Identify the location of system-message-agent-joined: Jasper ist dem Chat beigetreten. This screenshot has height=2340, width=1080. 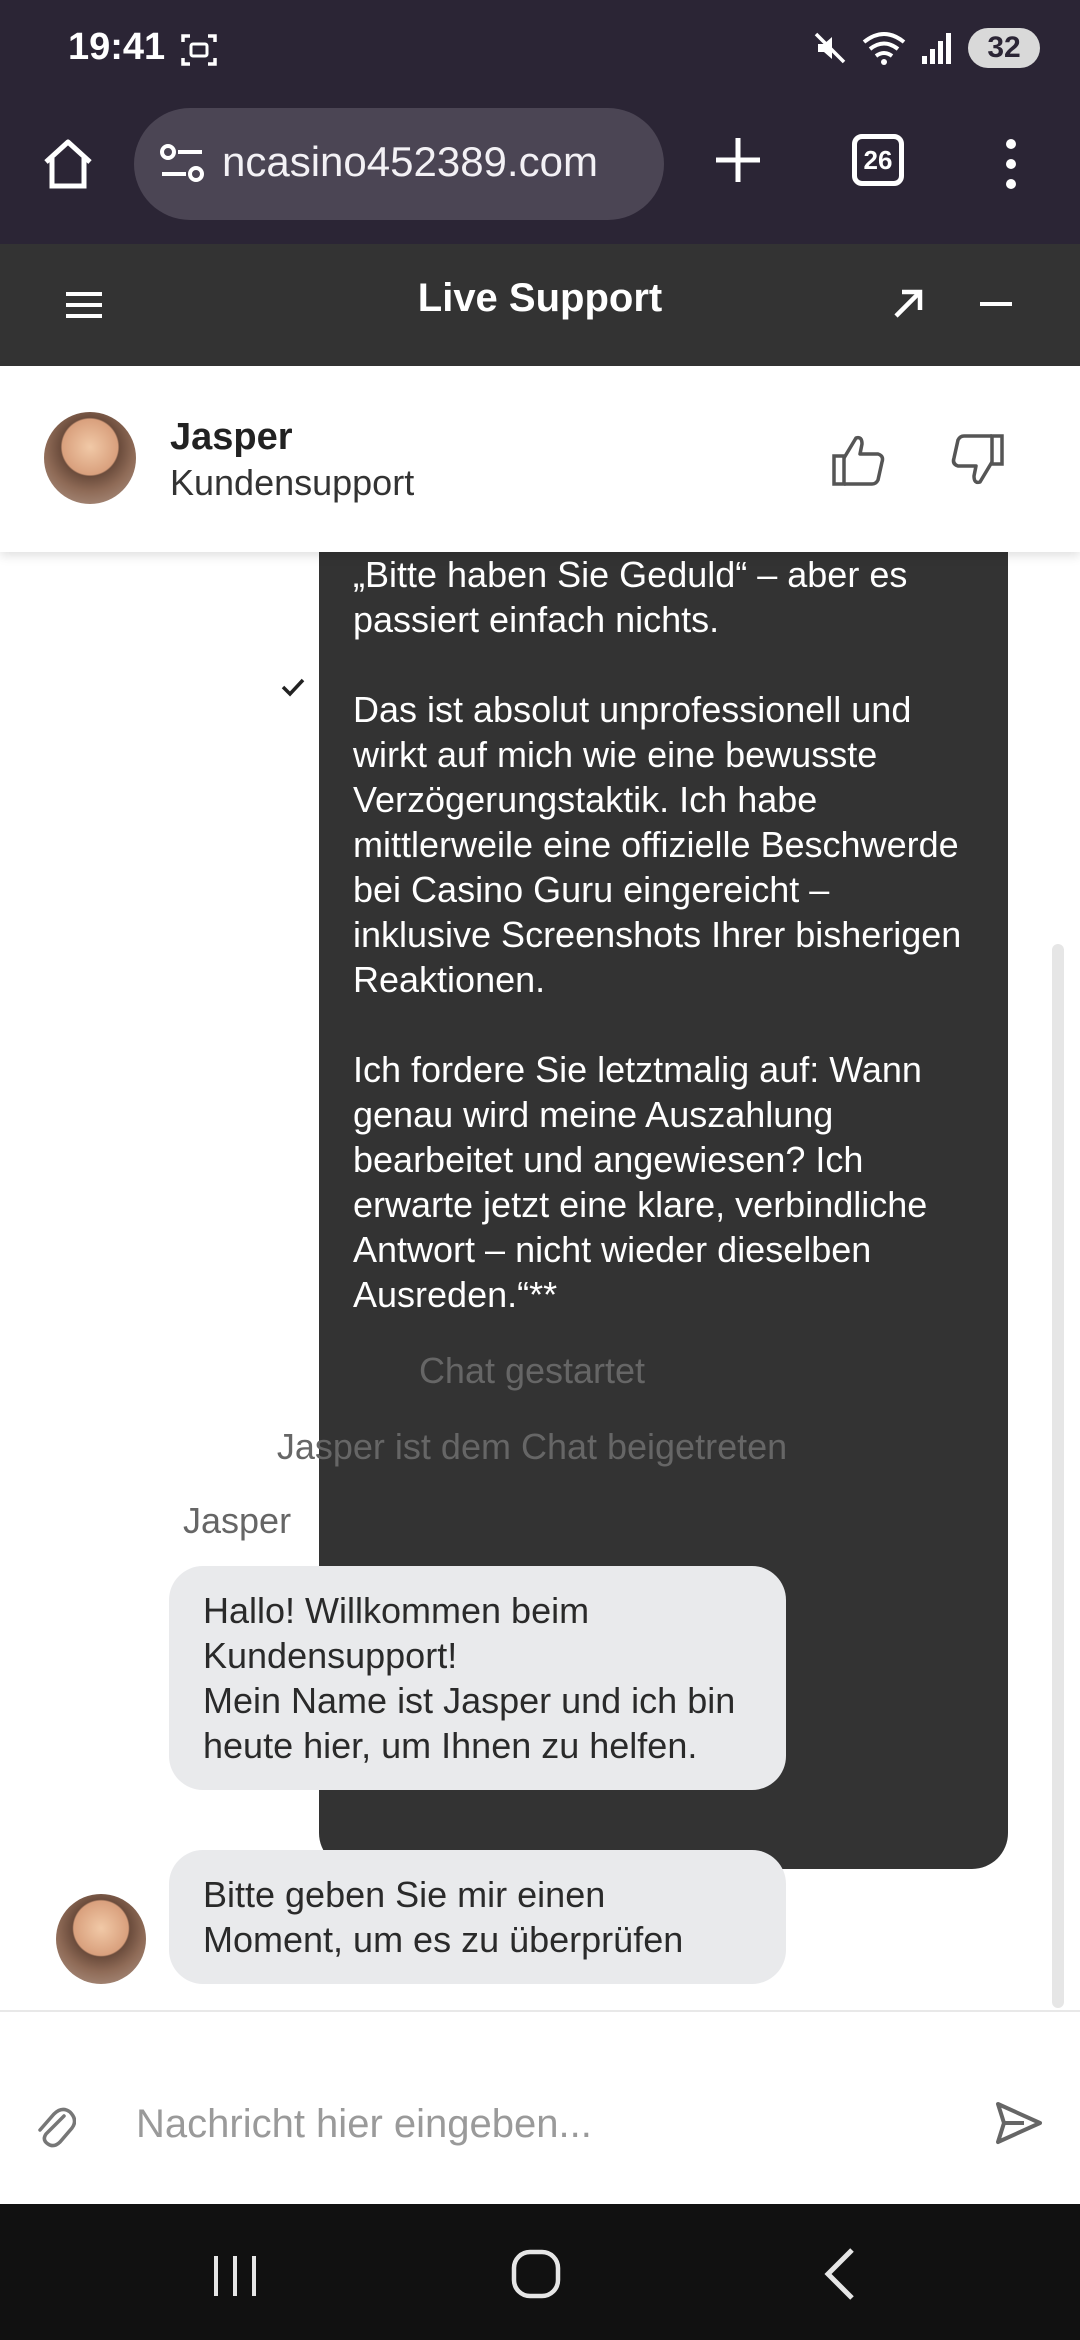
(532, 1446).